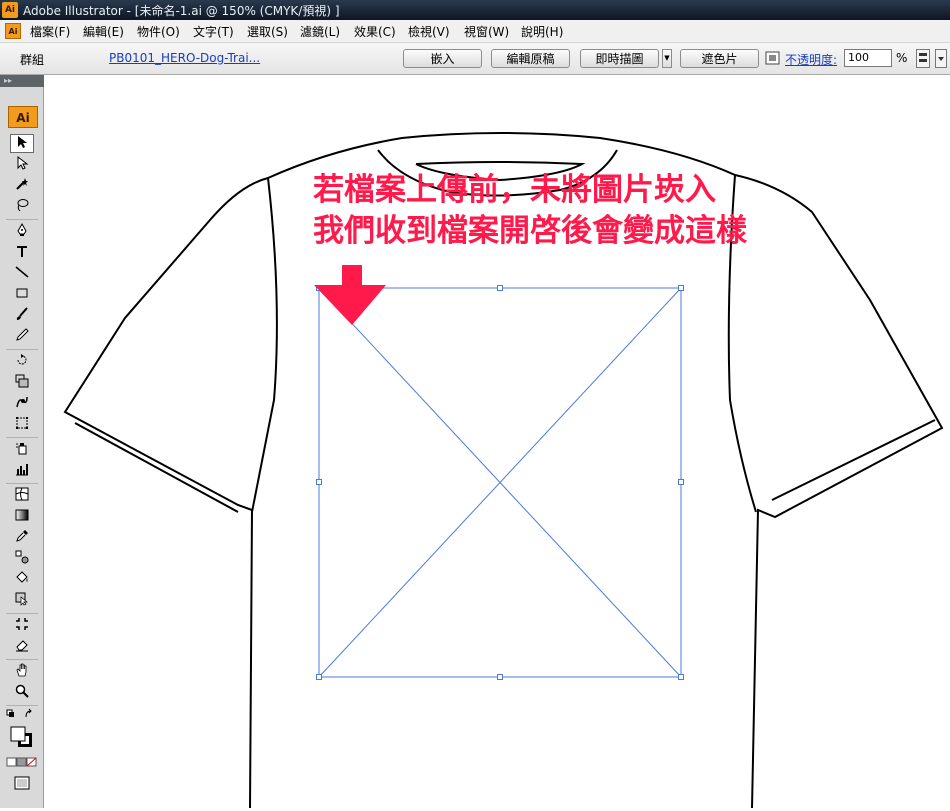 The height and width of the screenshot is (811, 950). I want to click on transparency-panel-icon, so click(772, 59).